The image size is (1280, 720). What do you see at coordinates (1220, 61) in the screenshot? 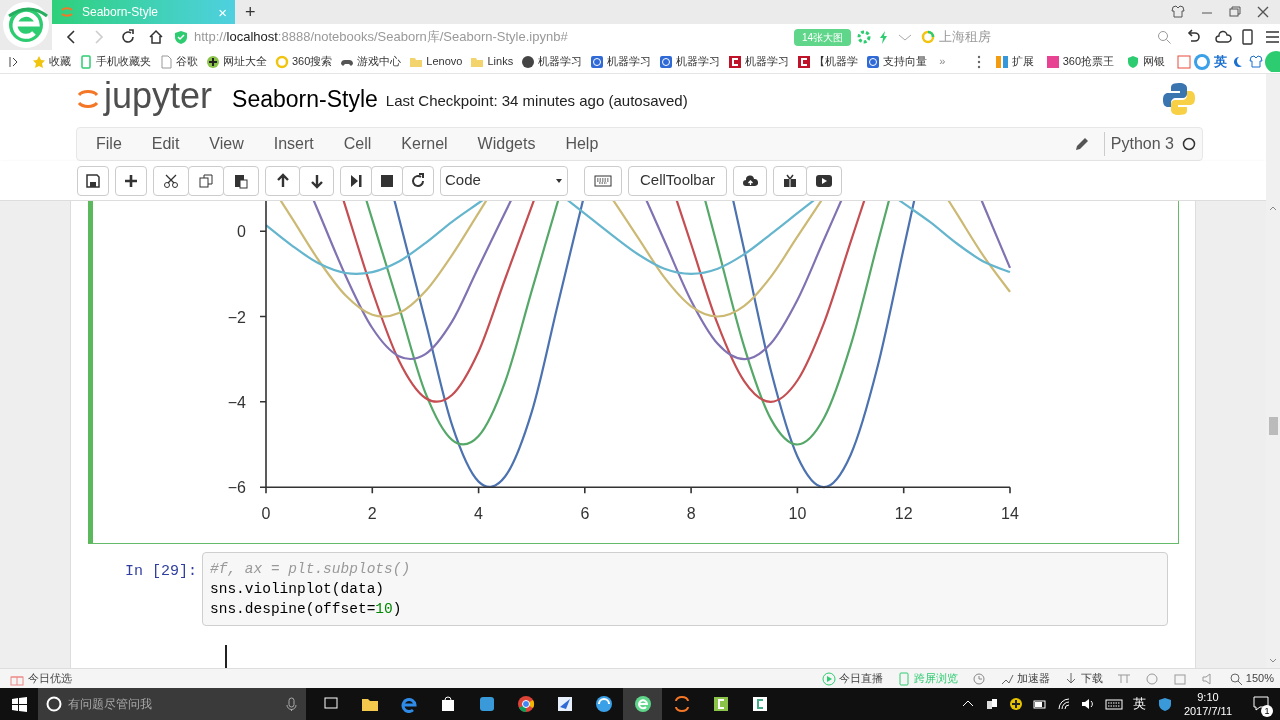
I see `ime-mode-badge: 英` at bounding box center [1220, 61].